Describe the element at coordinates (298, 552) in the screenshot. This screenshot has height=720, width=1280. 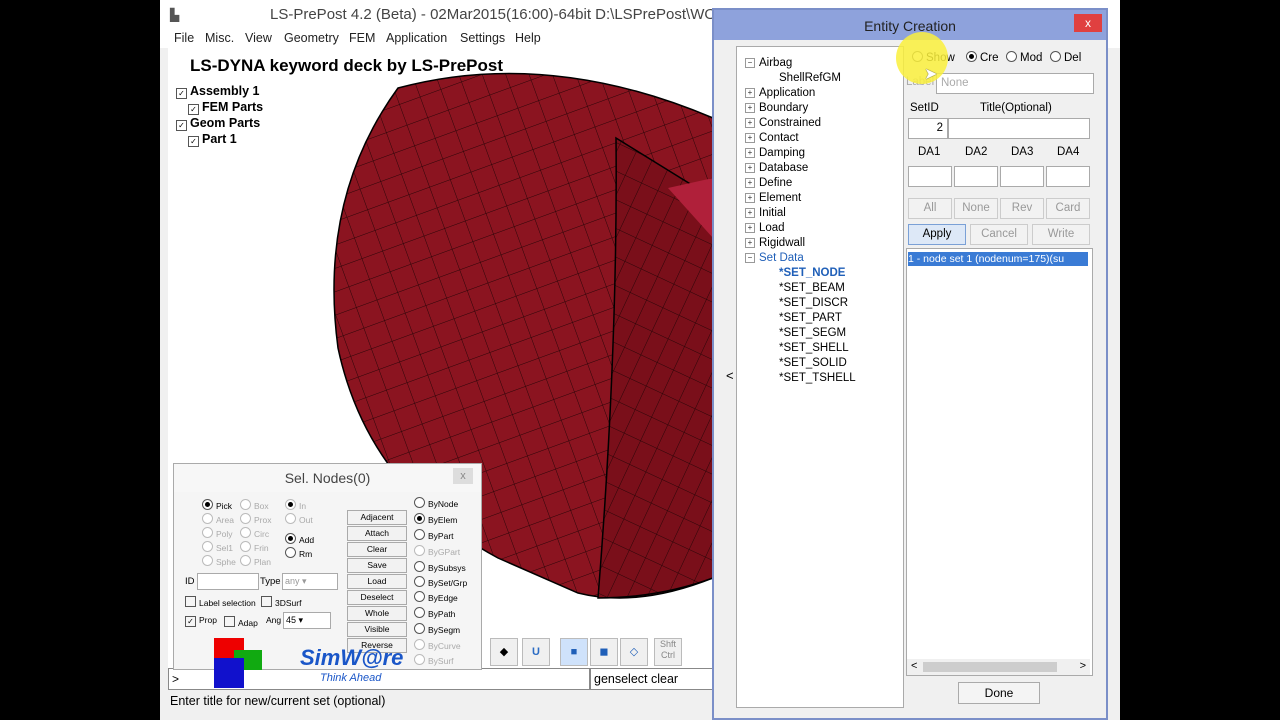
I see `opt-rm: Rm` at that location.